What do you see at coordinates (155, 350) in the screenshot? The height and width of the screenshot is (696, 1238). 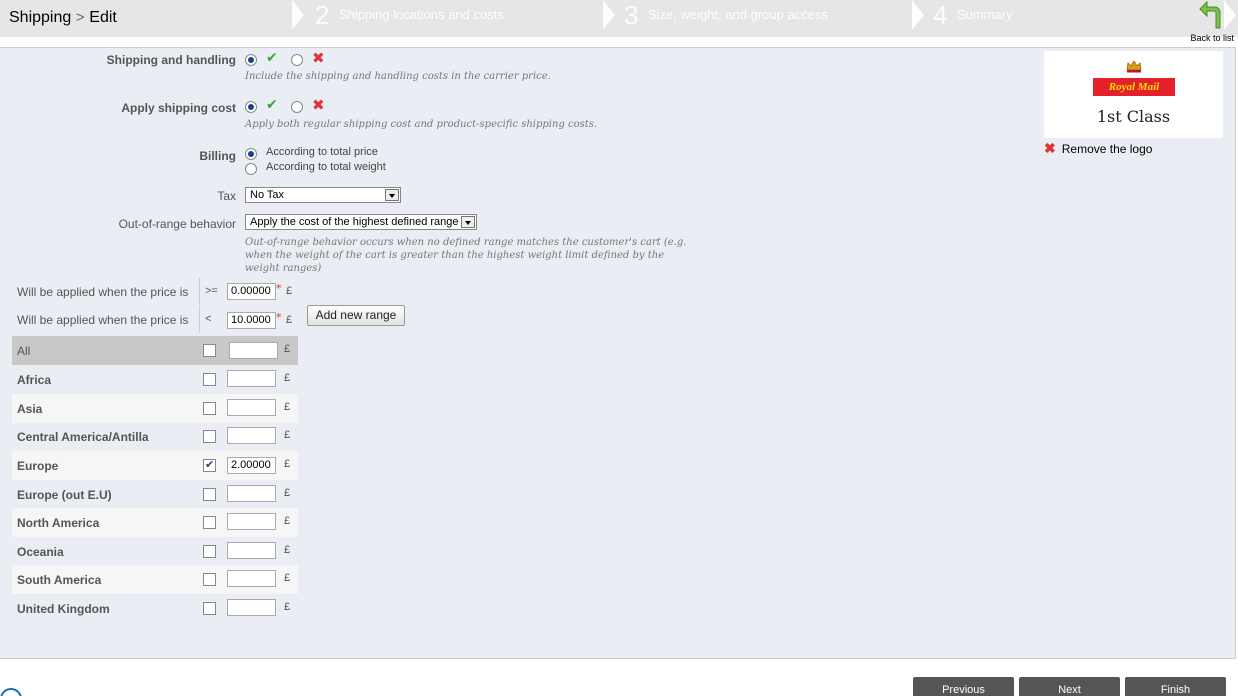 I see `zone-row-all: All £` at bounding box center [155, 350].